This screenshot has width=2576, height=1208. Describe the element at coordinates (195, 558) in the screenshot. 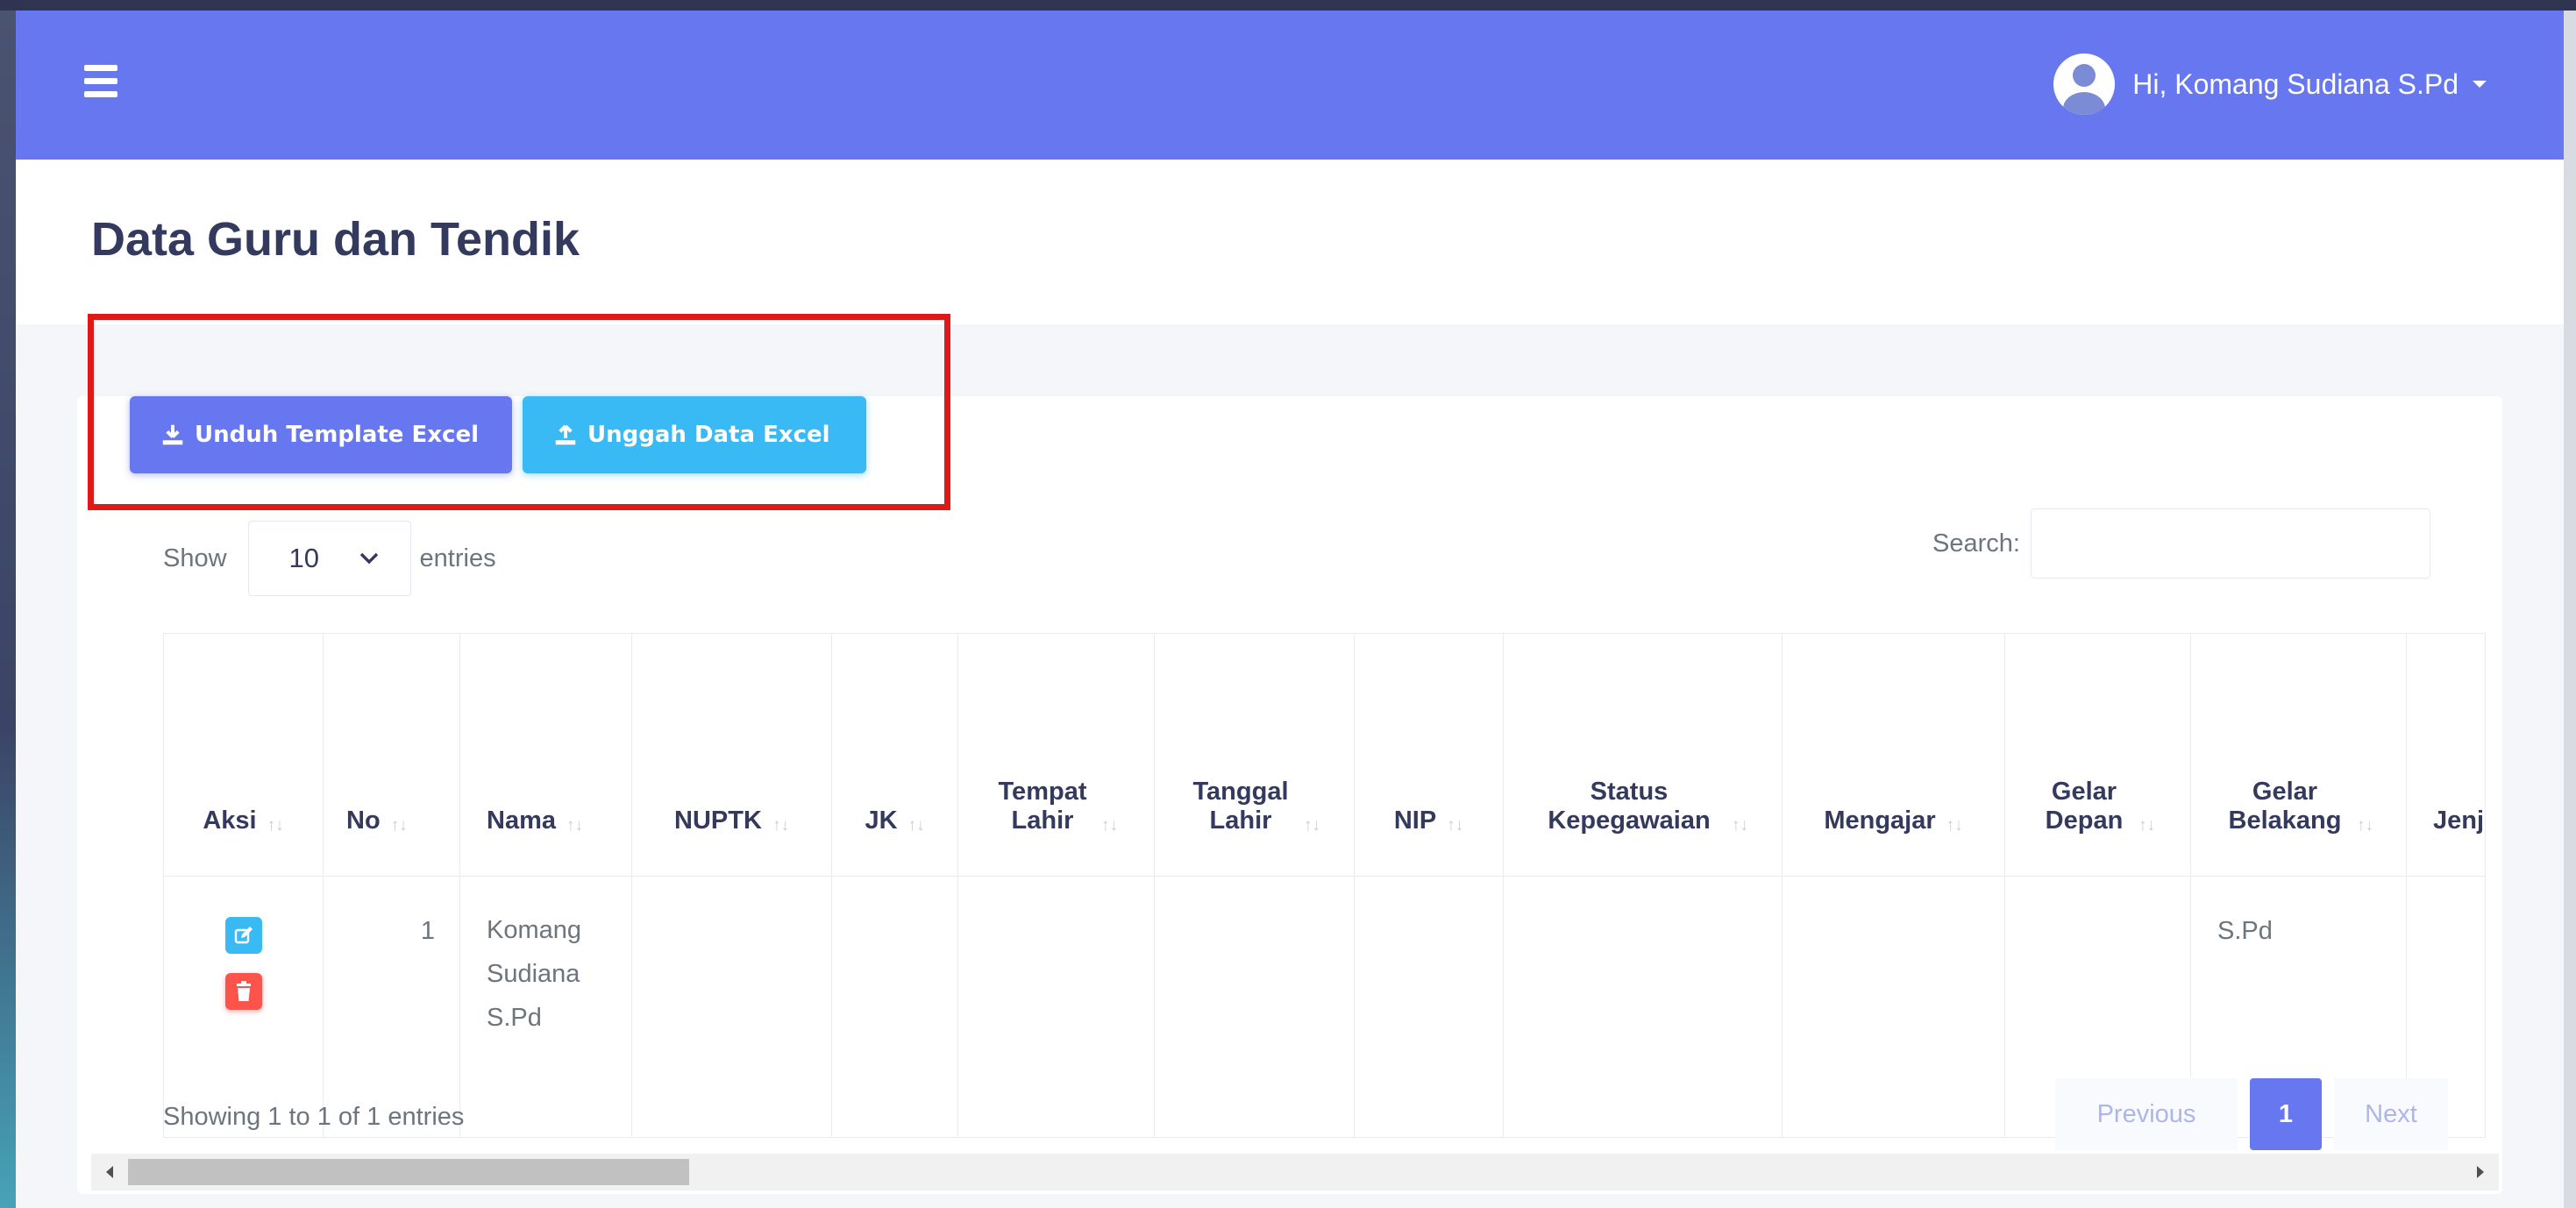

I see `show-label: Show` at that location.